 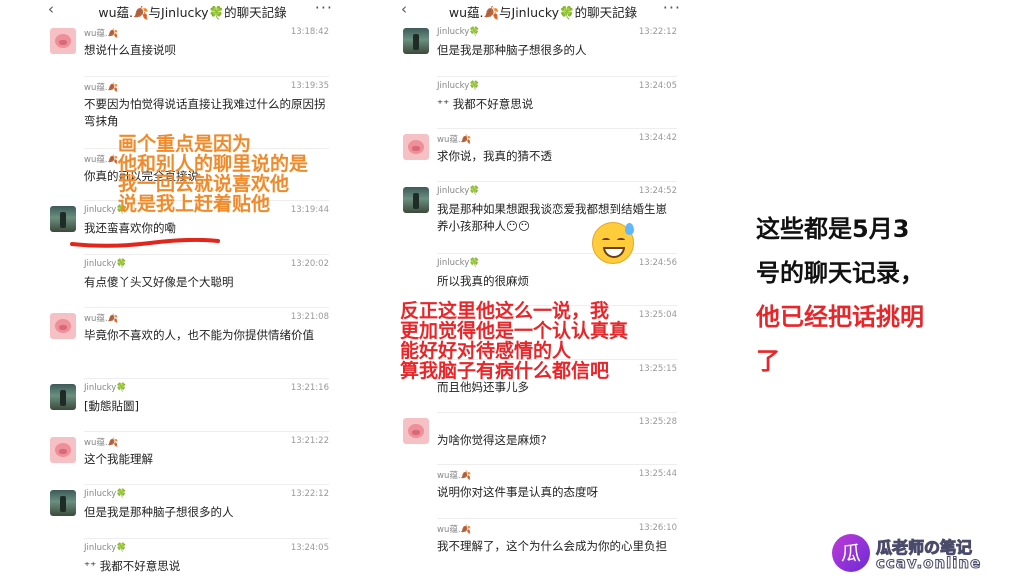 What do you see at coordinates (159, 512) in the screenshot?
I see `message-text: 但是我是那种脑子想很多的人` at bounding box center [159, 512].